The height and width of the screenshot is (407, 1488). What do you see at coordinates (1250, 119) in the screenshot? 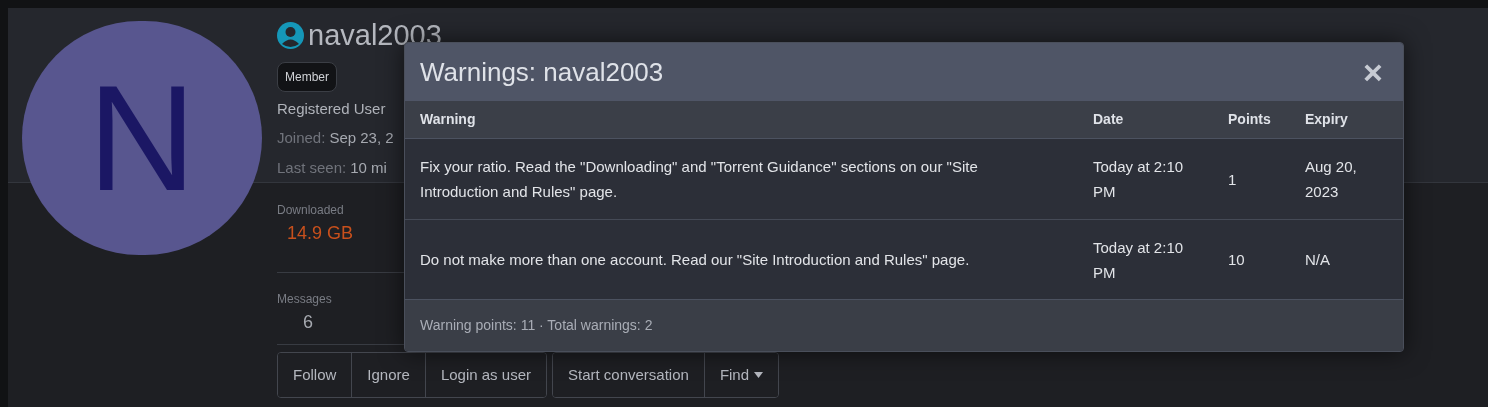
I see `column-header: Points` at bounding box center [1250, 119].